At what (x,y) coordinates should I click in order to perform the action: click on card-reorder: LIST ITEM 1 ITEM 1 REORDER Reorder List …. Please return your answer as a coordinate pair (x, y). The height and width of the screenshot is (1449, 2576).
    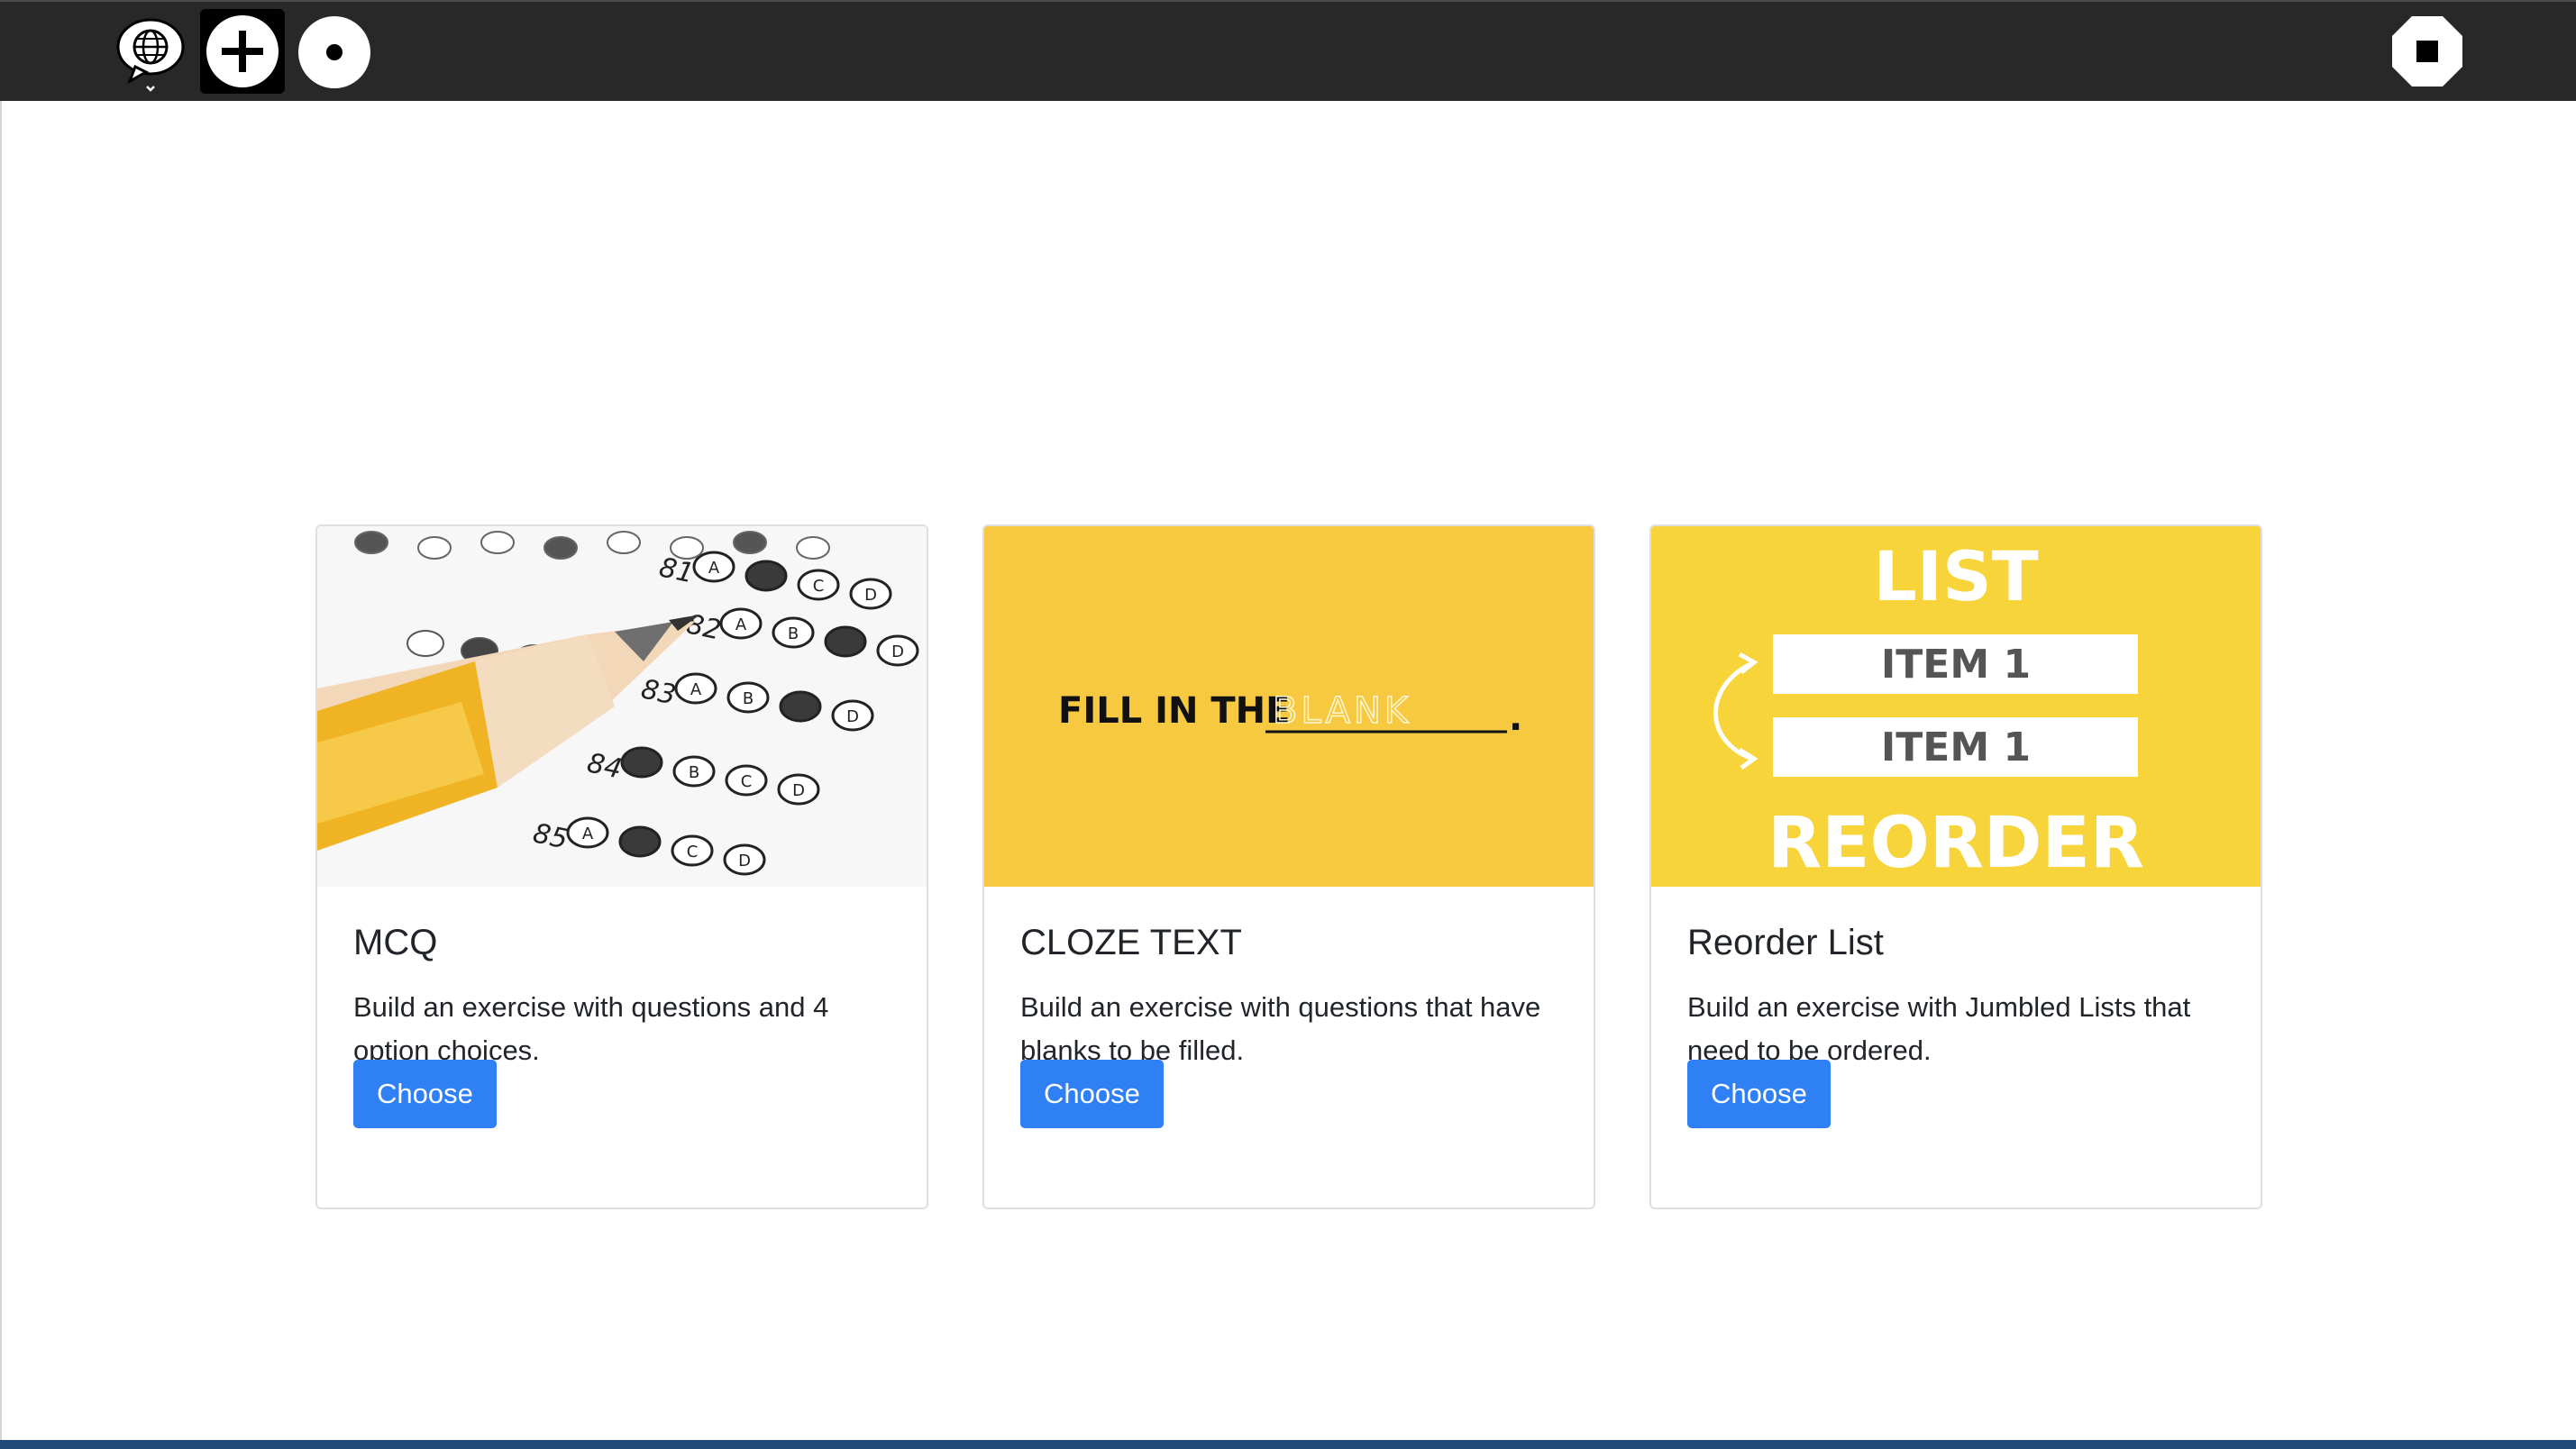
    Looking at the image, I should click on (1956, 866).